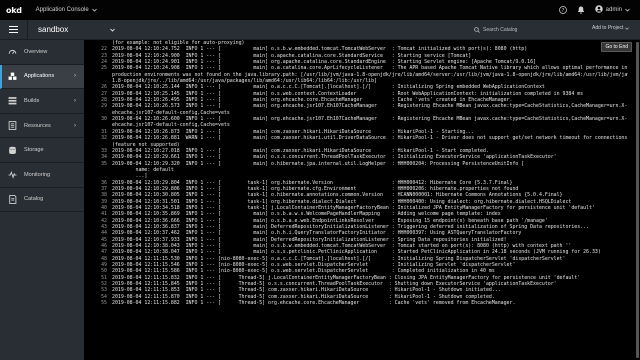 The image size is (640, 360). Describe the element at coordinates (34, 150) in the screenshot. I see `sidebar-item-label: Storage` at that location.